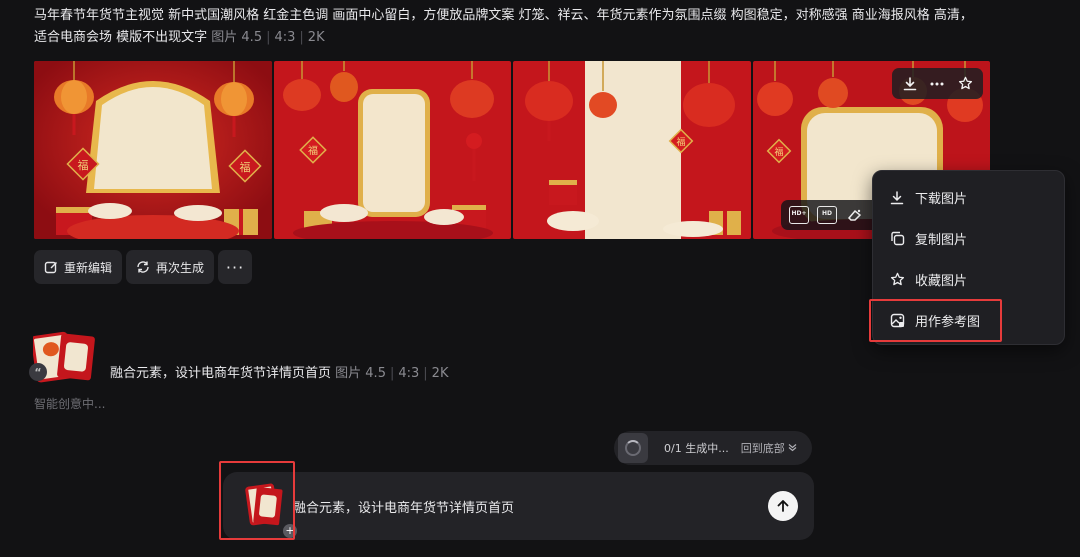 This screenshot has height=557, width=1080. I want to click on image-actions: 重新编辑 再次生成 ···, so click(143, 267).